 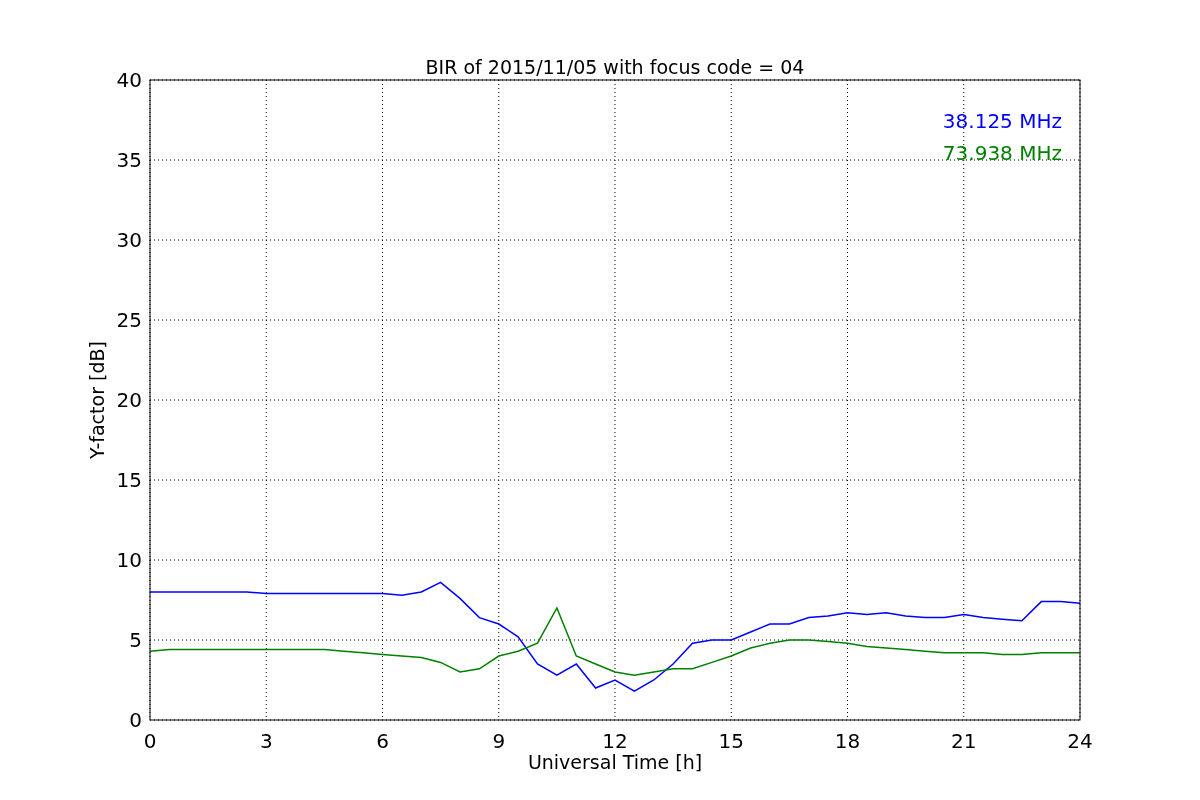 What do you see at coordinates (129, 560) in the screenshot?
I see `y-tick-label: 10` at bounding box center [129, 560].